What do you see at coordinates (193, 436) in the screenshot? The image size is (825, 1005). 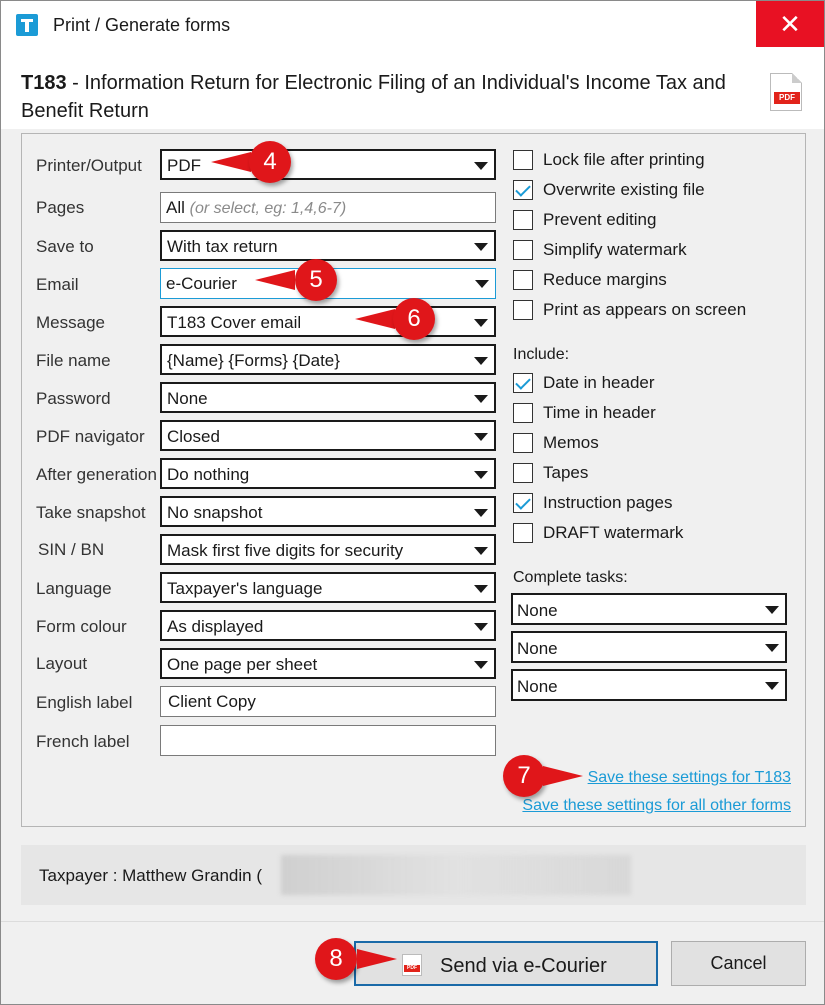 I see `pdfnav-value: Closed` at bounding box center [193, 436].